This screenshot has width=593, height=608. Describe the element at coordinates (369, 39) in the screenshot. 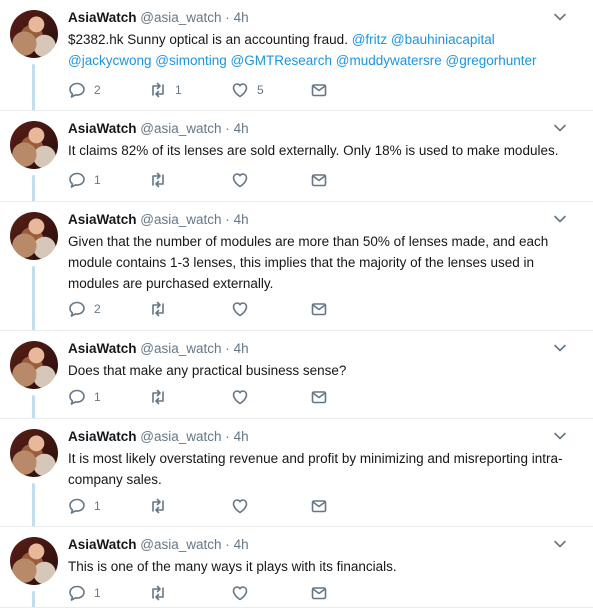

I see `mention-link: @fritz` at that location.